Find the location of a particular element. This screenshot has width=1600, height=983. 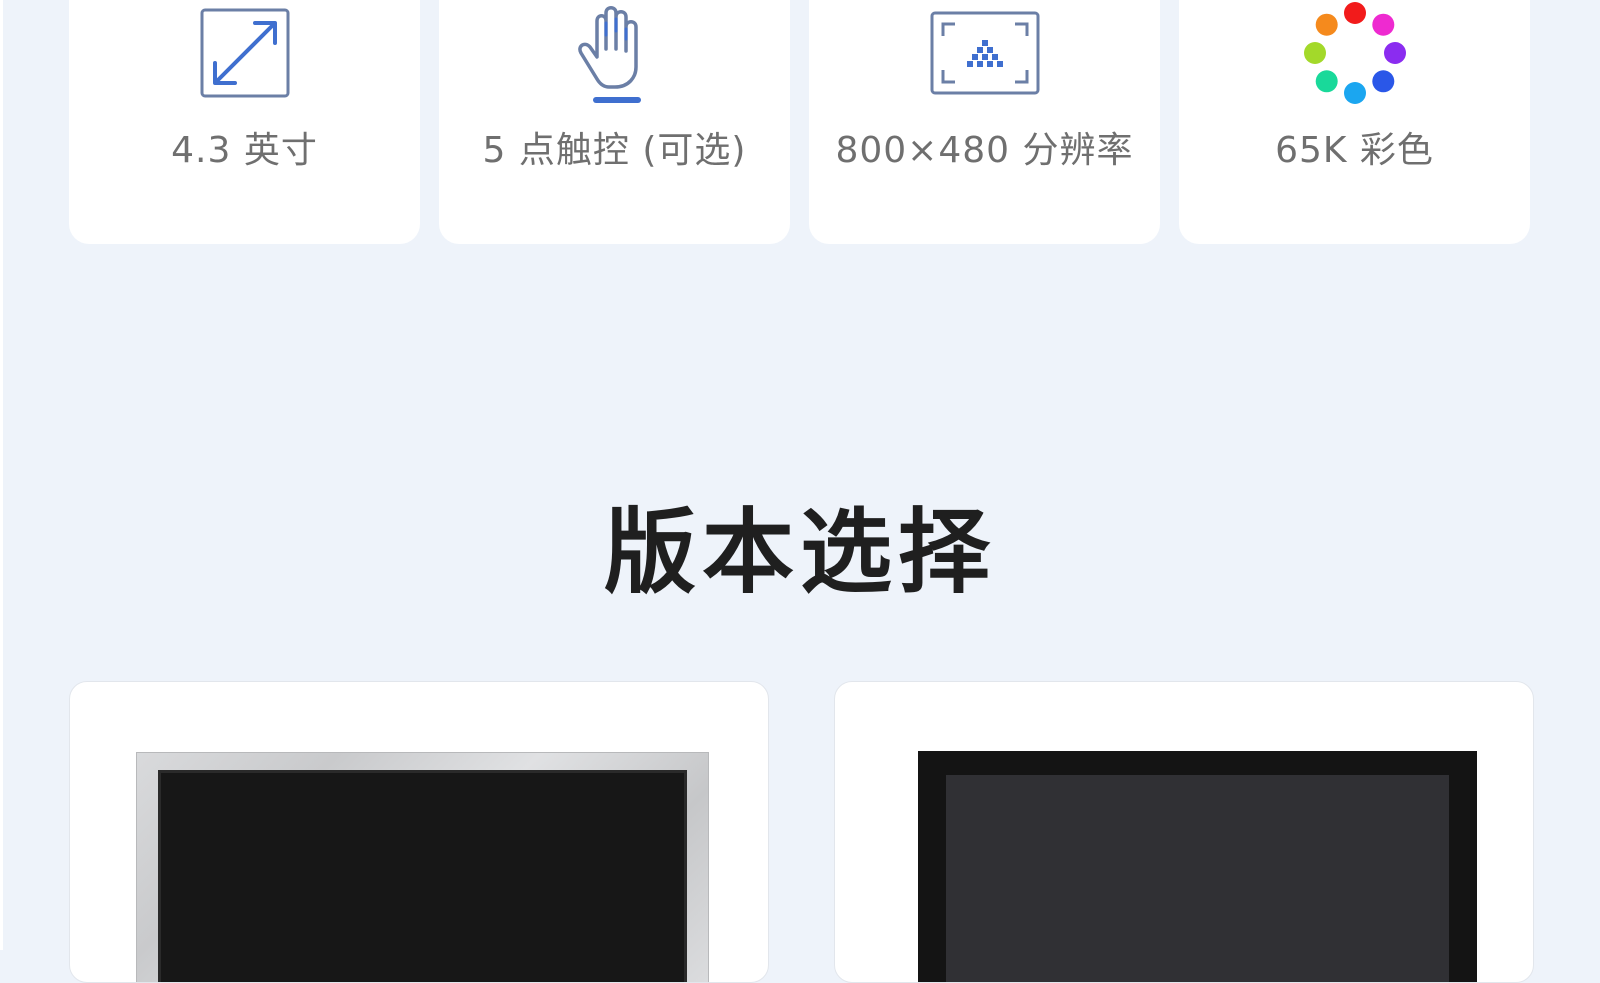

feature-card-resolution: 800×480 分辨率 is located at coordinates (984, 122).